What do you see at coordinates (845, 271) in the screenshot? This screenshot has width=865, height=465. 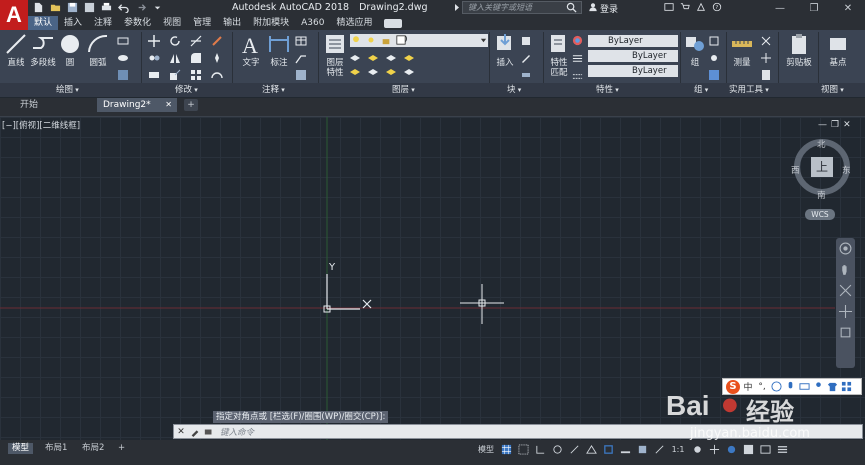 I see `pan-hand-icon` at bounding box center [845, 271].